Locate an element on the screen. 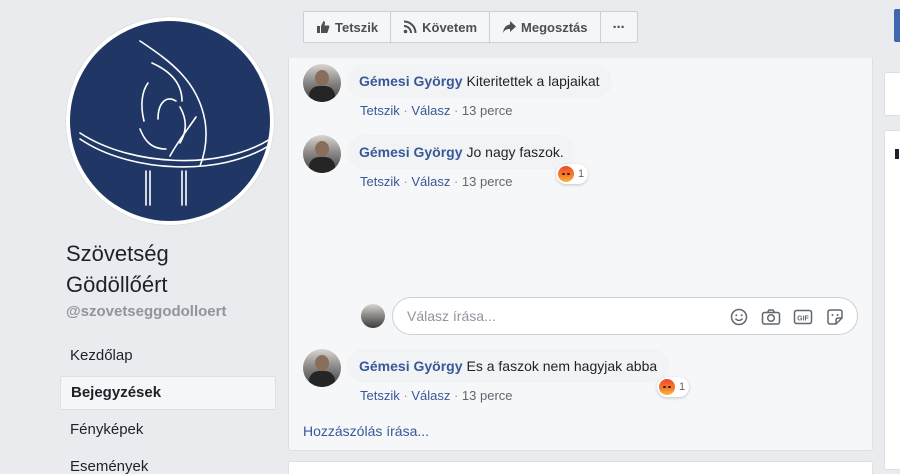 The height and width of the screenshot is (474, 900). comment-text: Es a faszok nem hagyjak abba is located at coordinates (562, 366).